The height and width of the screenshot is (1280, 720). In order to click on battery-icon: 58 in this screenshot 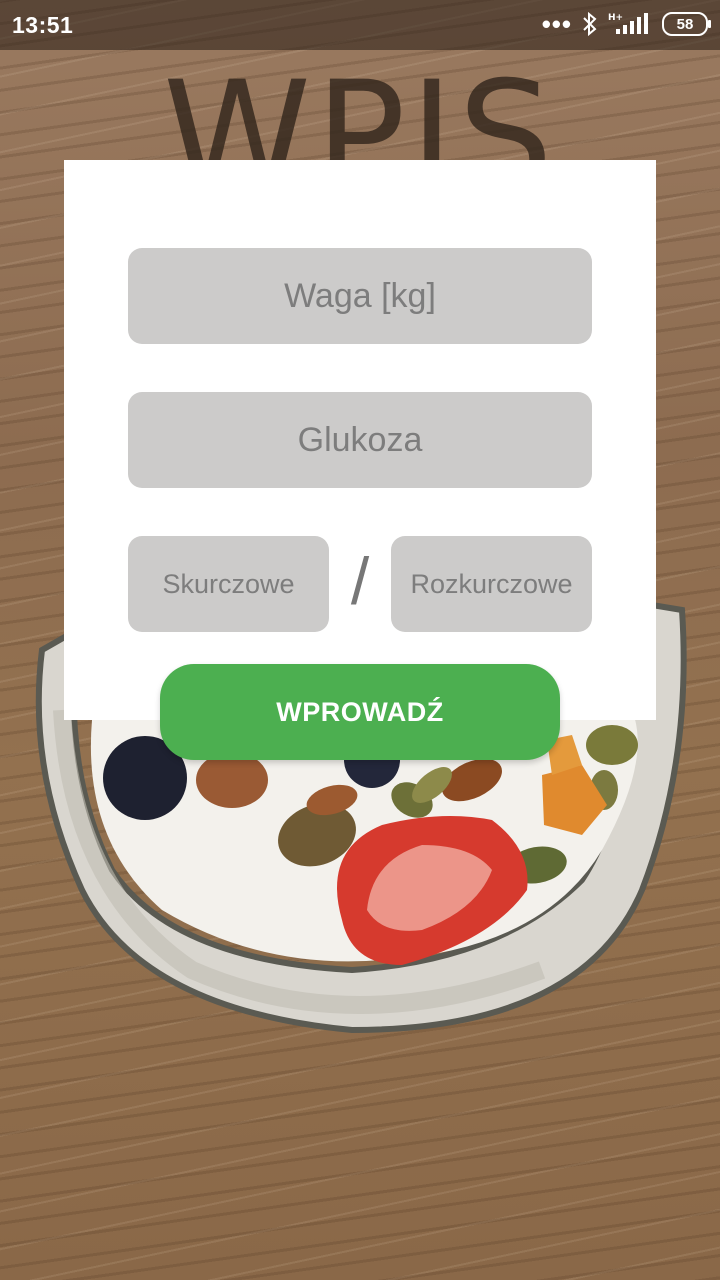, I will do `click(686, 24)`.